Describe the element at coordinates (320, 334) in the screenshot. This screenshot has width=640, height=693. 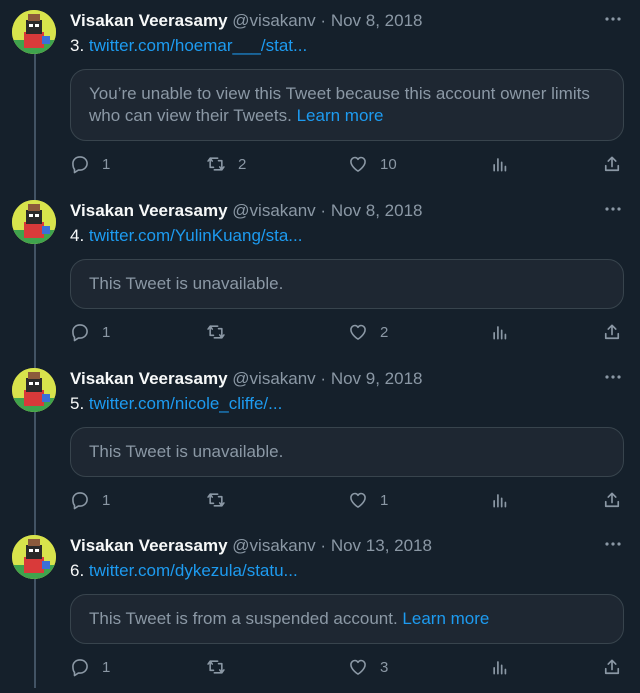
I see `action-bar: 1 2` at that location.